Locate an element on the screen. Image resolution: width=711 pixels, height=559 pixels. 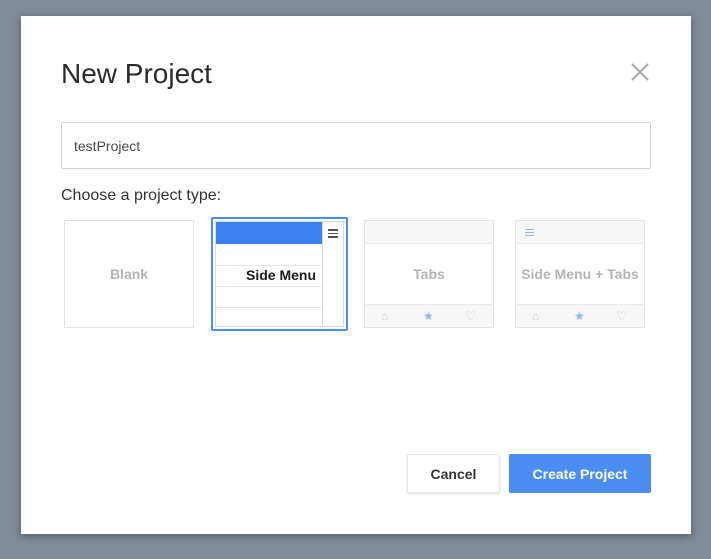
project-name-input is located at coordinates (356, 145).